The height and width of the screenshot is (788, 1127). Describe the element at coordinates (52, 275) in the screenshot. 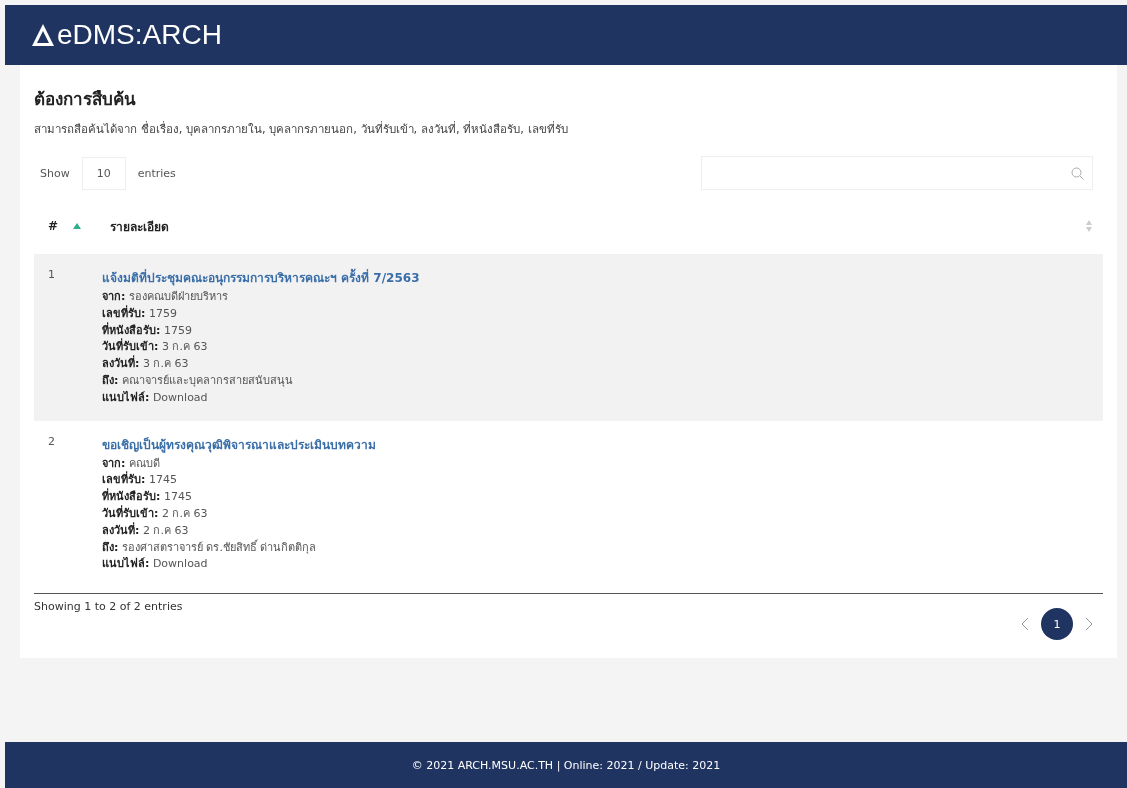

I see `row-number: 1` at that location.